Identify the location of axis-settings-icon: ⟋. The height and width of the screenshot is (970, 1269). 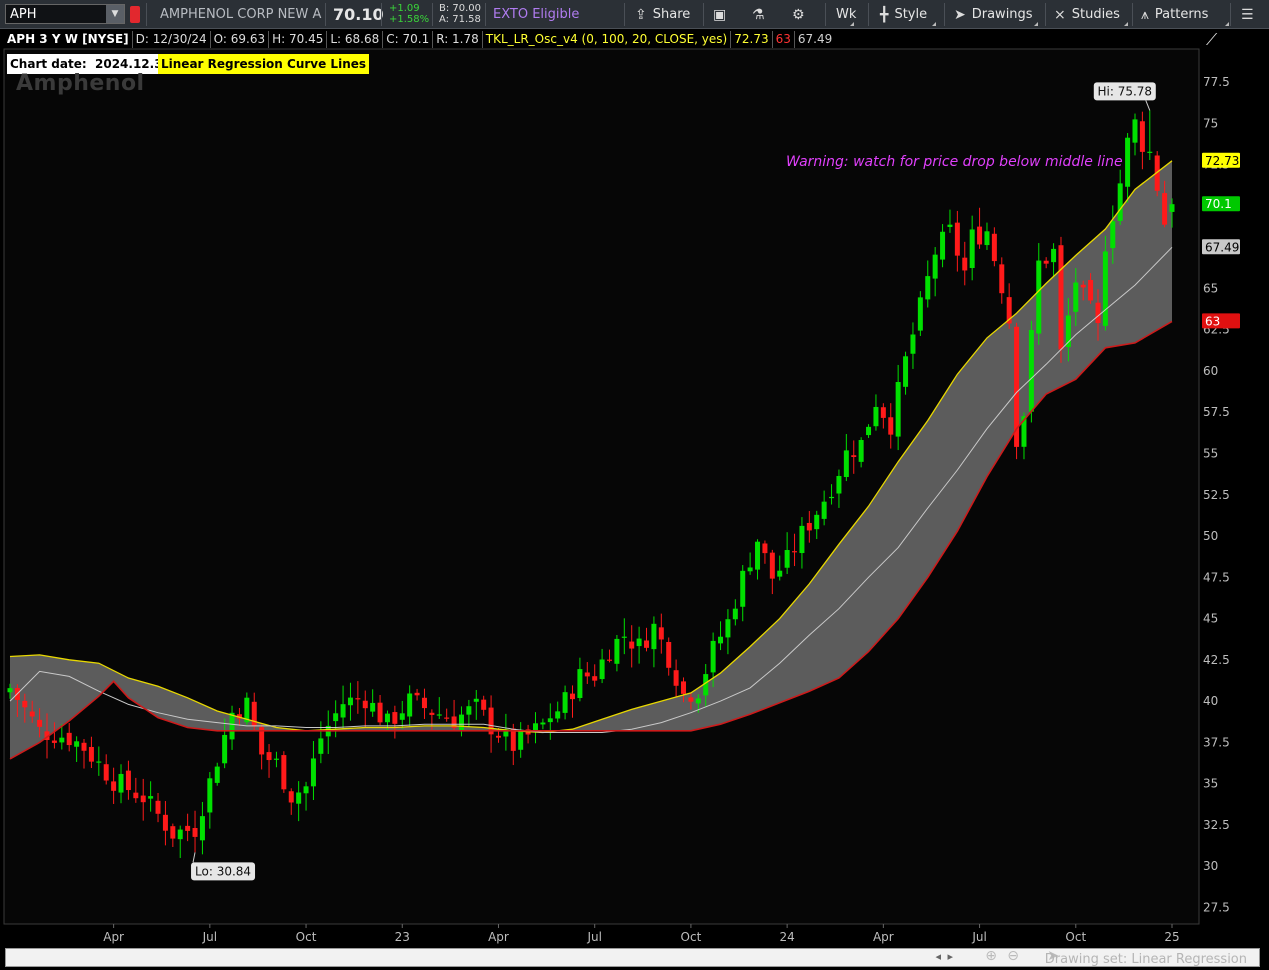
(1212, 39).